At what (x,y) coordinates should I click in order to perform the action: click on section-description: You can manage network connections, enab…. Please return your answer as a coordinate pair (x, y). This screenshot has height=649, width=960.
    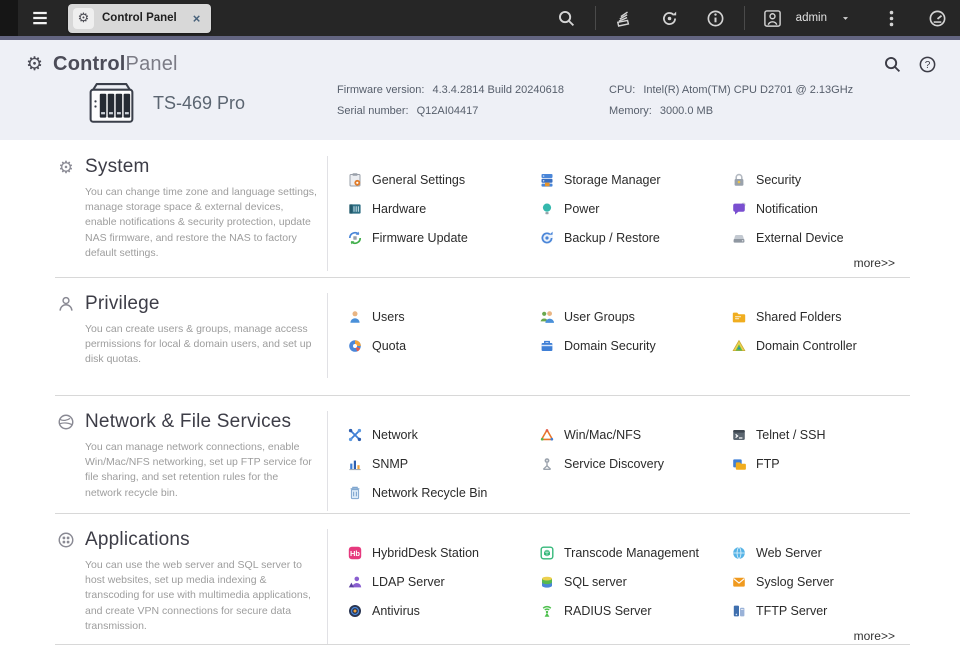
    Looking at the image, I should click on (198, 470).